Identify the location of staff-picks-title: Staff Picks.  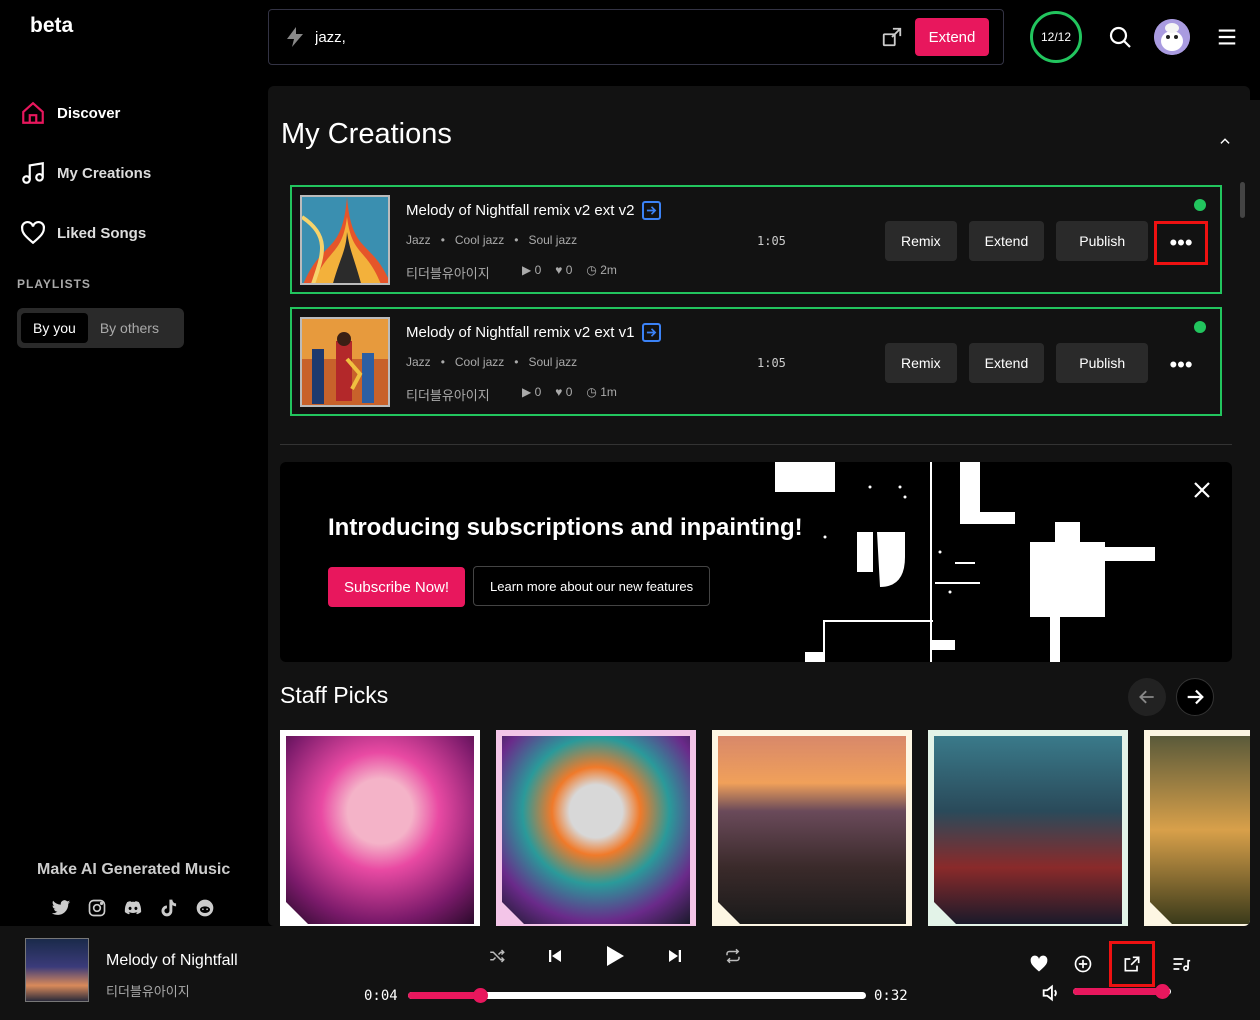
(334, 695).